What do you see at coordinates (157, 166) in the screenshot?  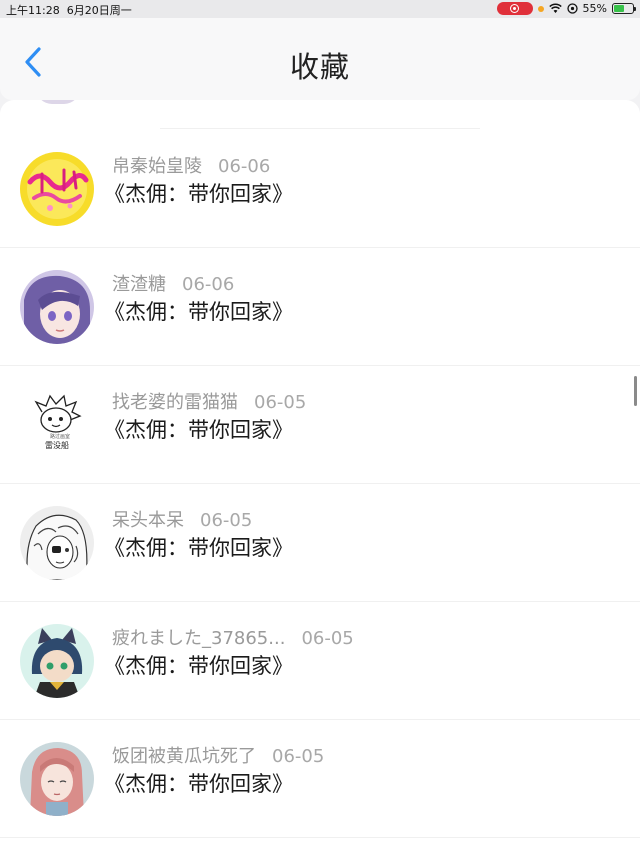 I see `author-name: 帛秦始皇陵` at bounding box center [157, 166].